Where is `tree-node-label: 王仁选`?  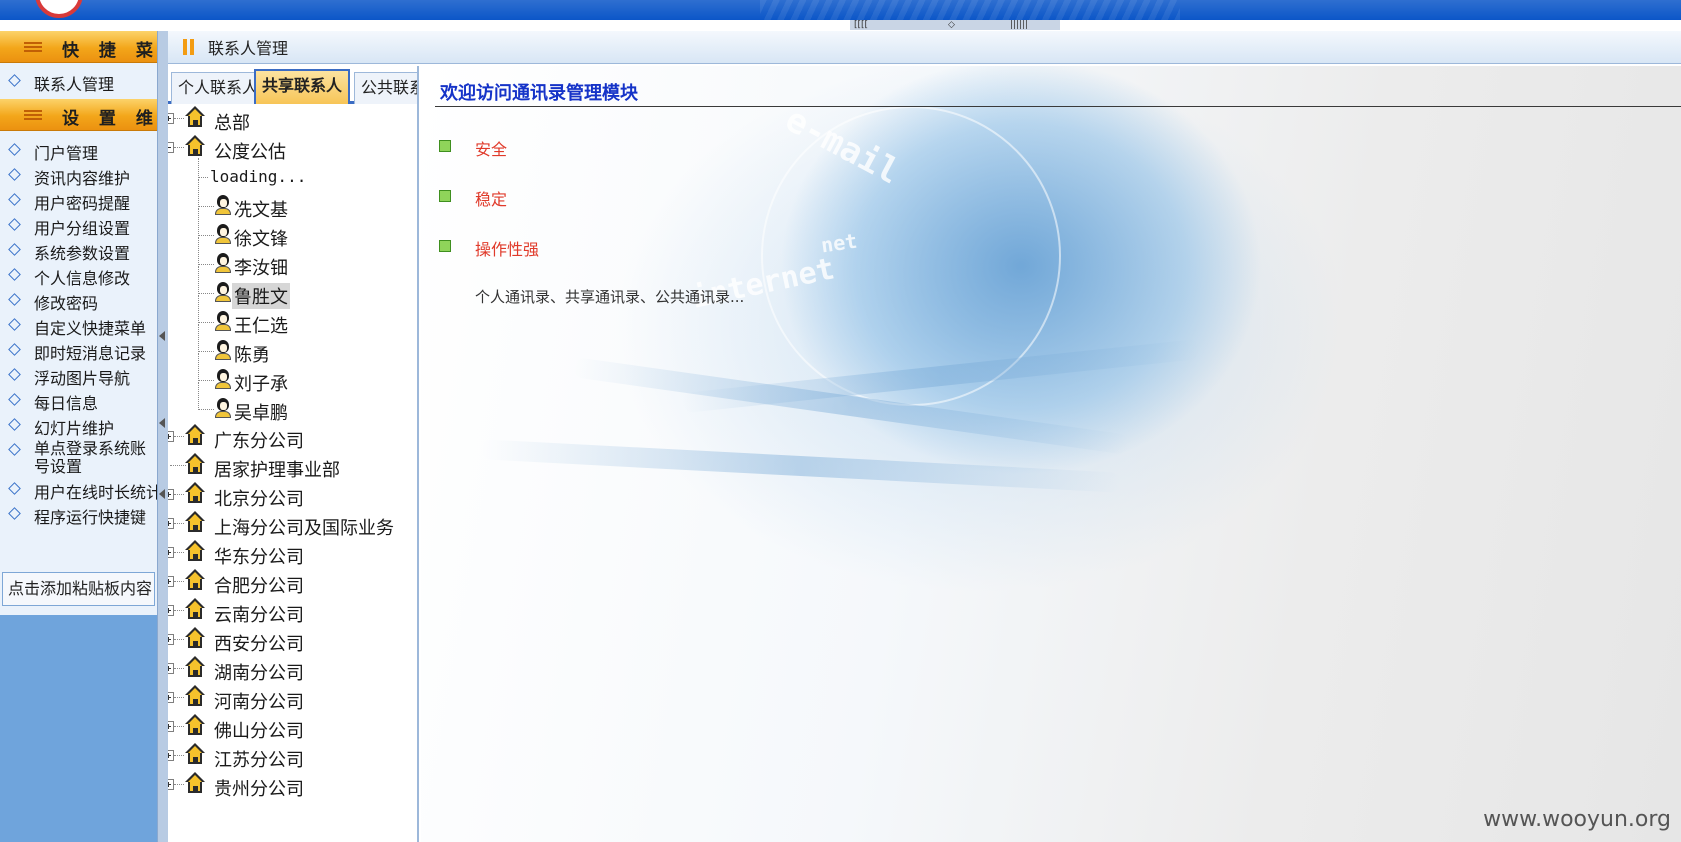 tree-node-label: 王仁选 is located at coordinates (261, 326).